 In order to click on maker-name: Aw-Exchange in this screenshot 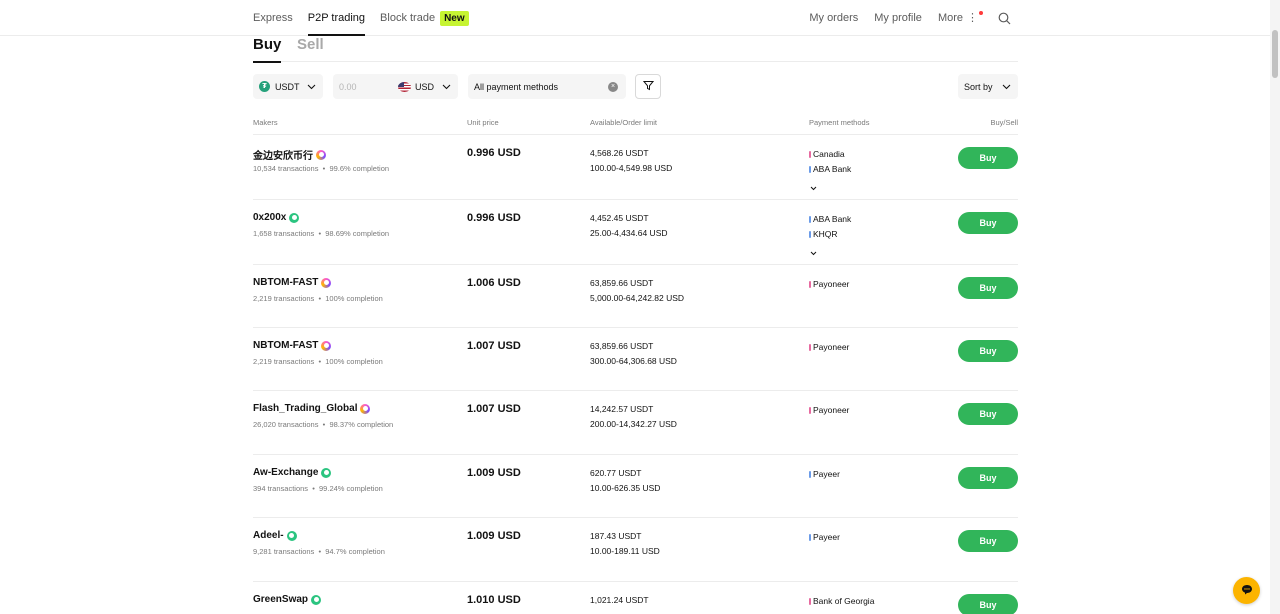, I will do `click(292, 472)`.